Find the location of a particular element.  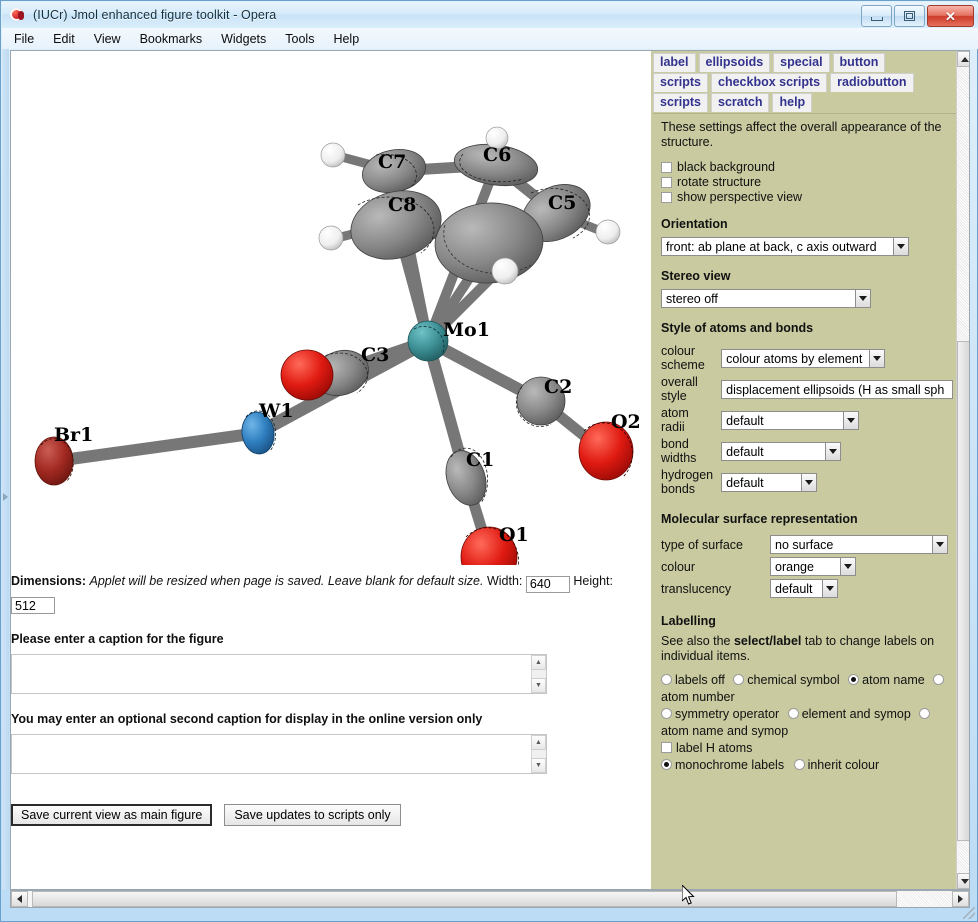

style-row-atom-radii: atom radii default is located at coordinates (807, 420).